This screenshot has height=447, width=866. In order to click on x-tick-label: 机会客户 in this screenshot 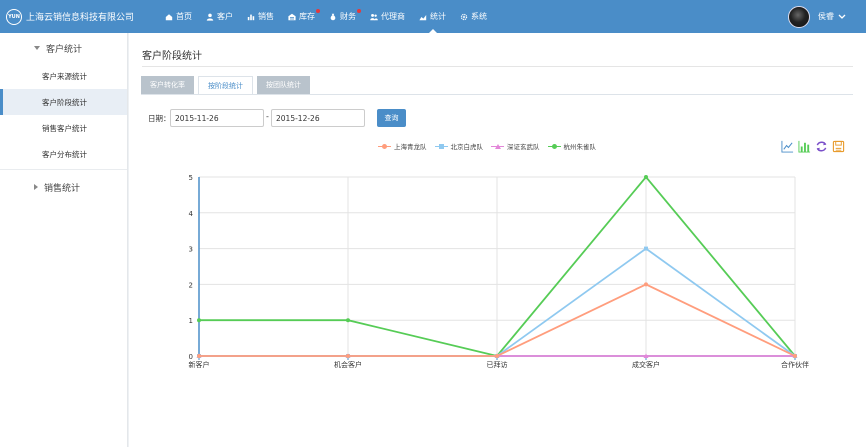, I will do `click(348, 364)`.